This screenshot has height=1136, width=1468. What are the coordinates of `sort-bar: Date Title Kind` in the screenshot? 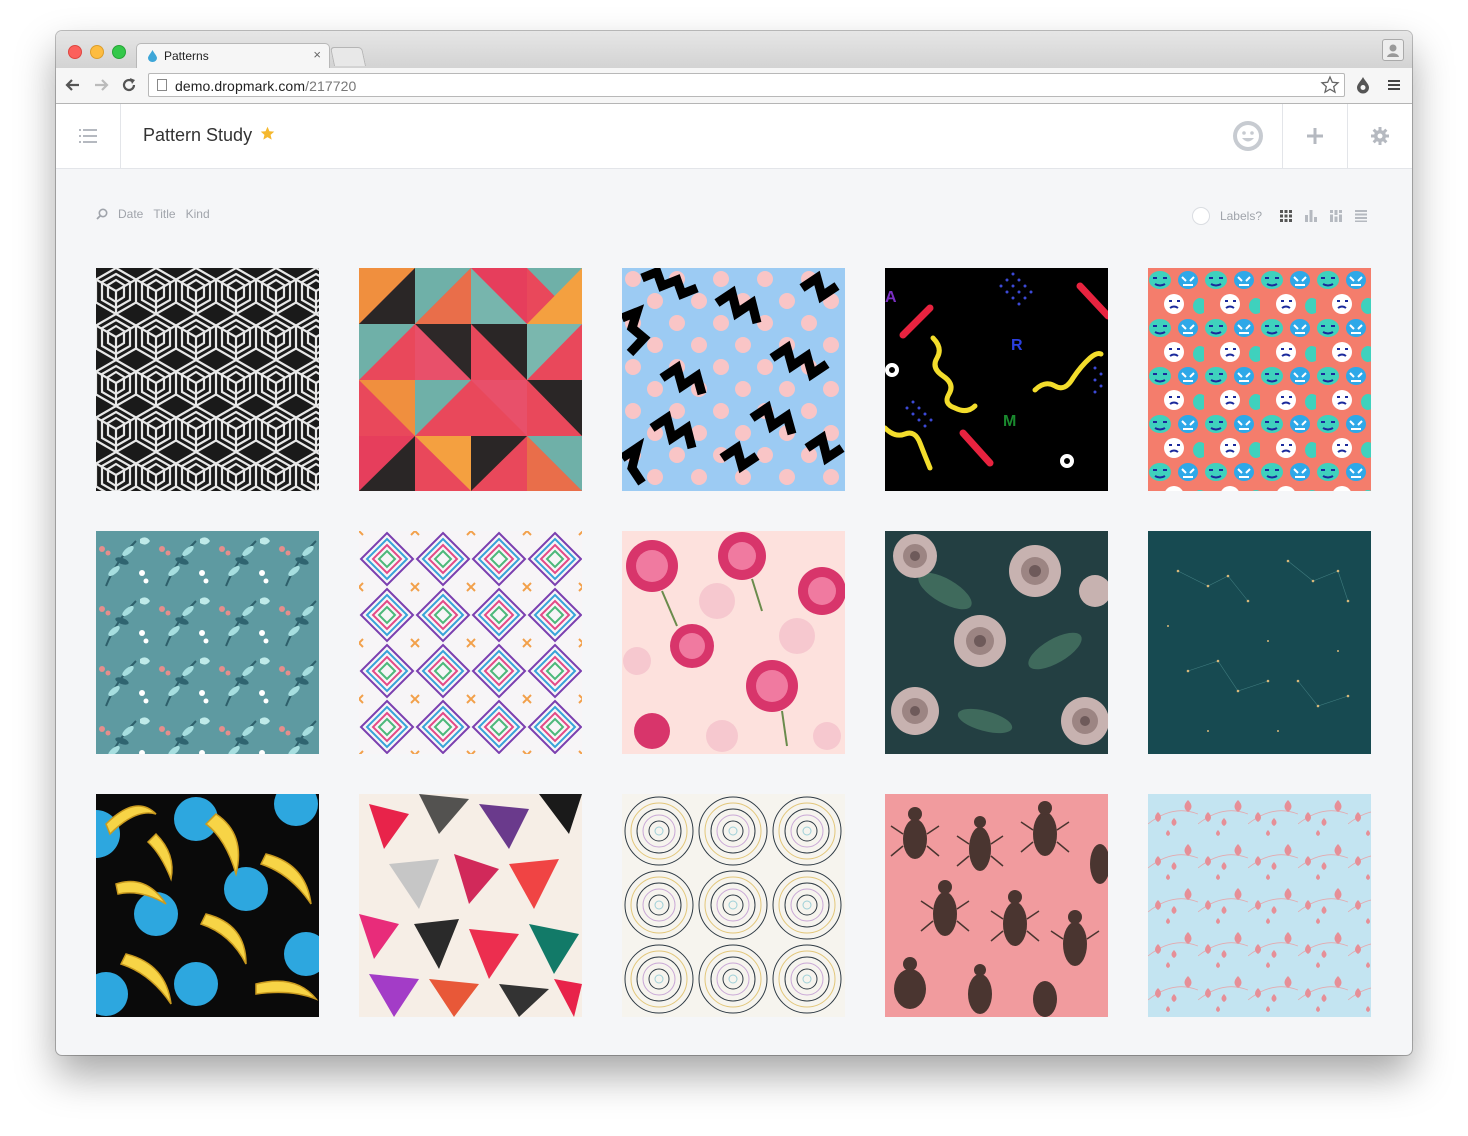 It's located at (153, 214).